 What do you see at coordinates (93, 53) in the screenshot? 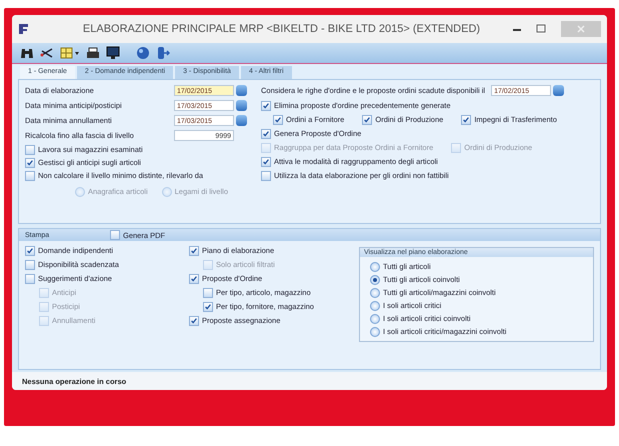
I see `print-icon` at bounding box center [93, 53].